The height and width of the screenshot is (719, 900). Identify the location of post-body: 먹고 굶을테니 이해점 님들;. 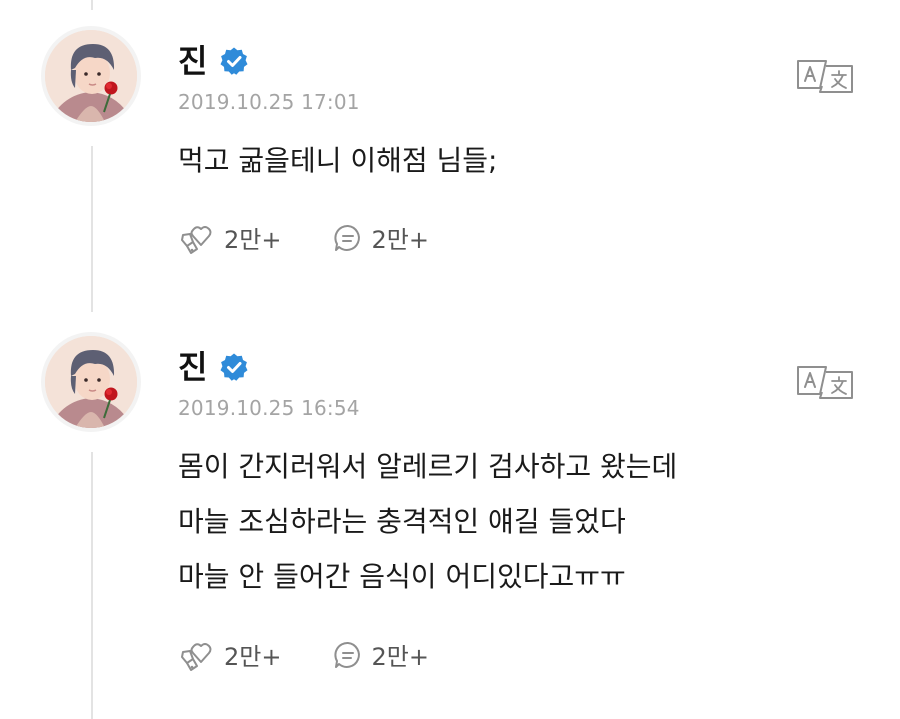
(338, 160).